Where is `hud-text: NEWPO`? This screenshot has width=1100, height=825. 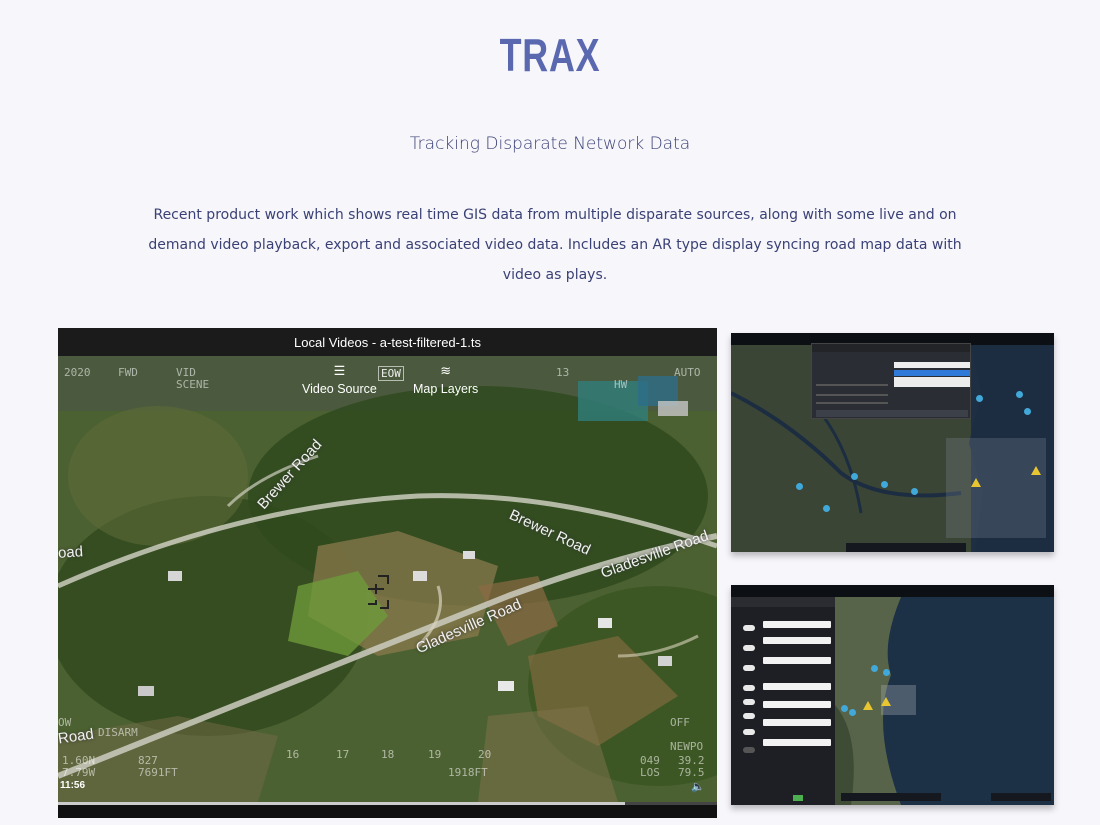
hud-text: NEWPO is located at coordinates (687, 746).